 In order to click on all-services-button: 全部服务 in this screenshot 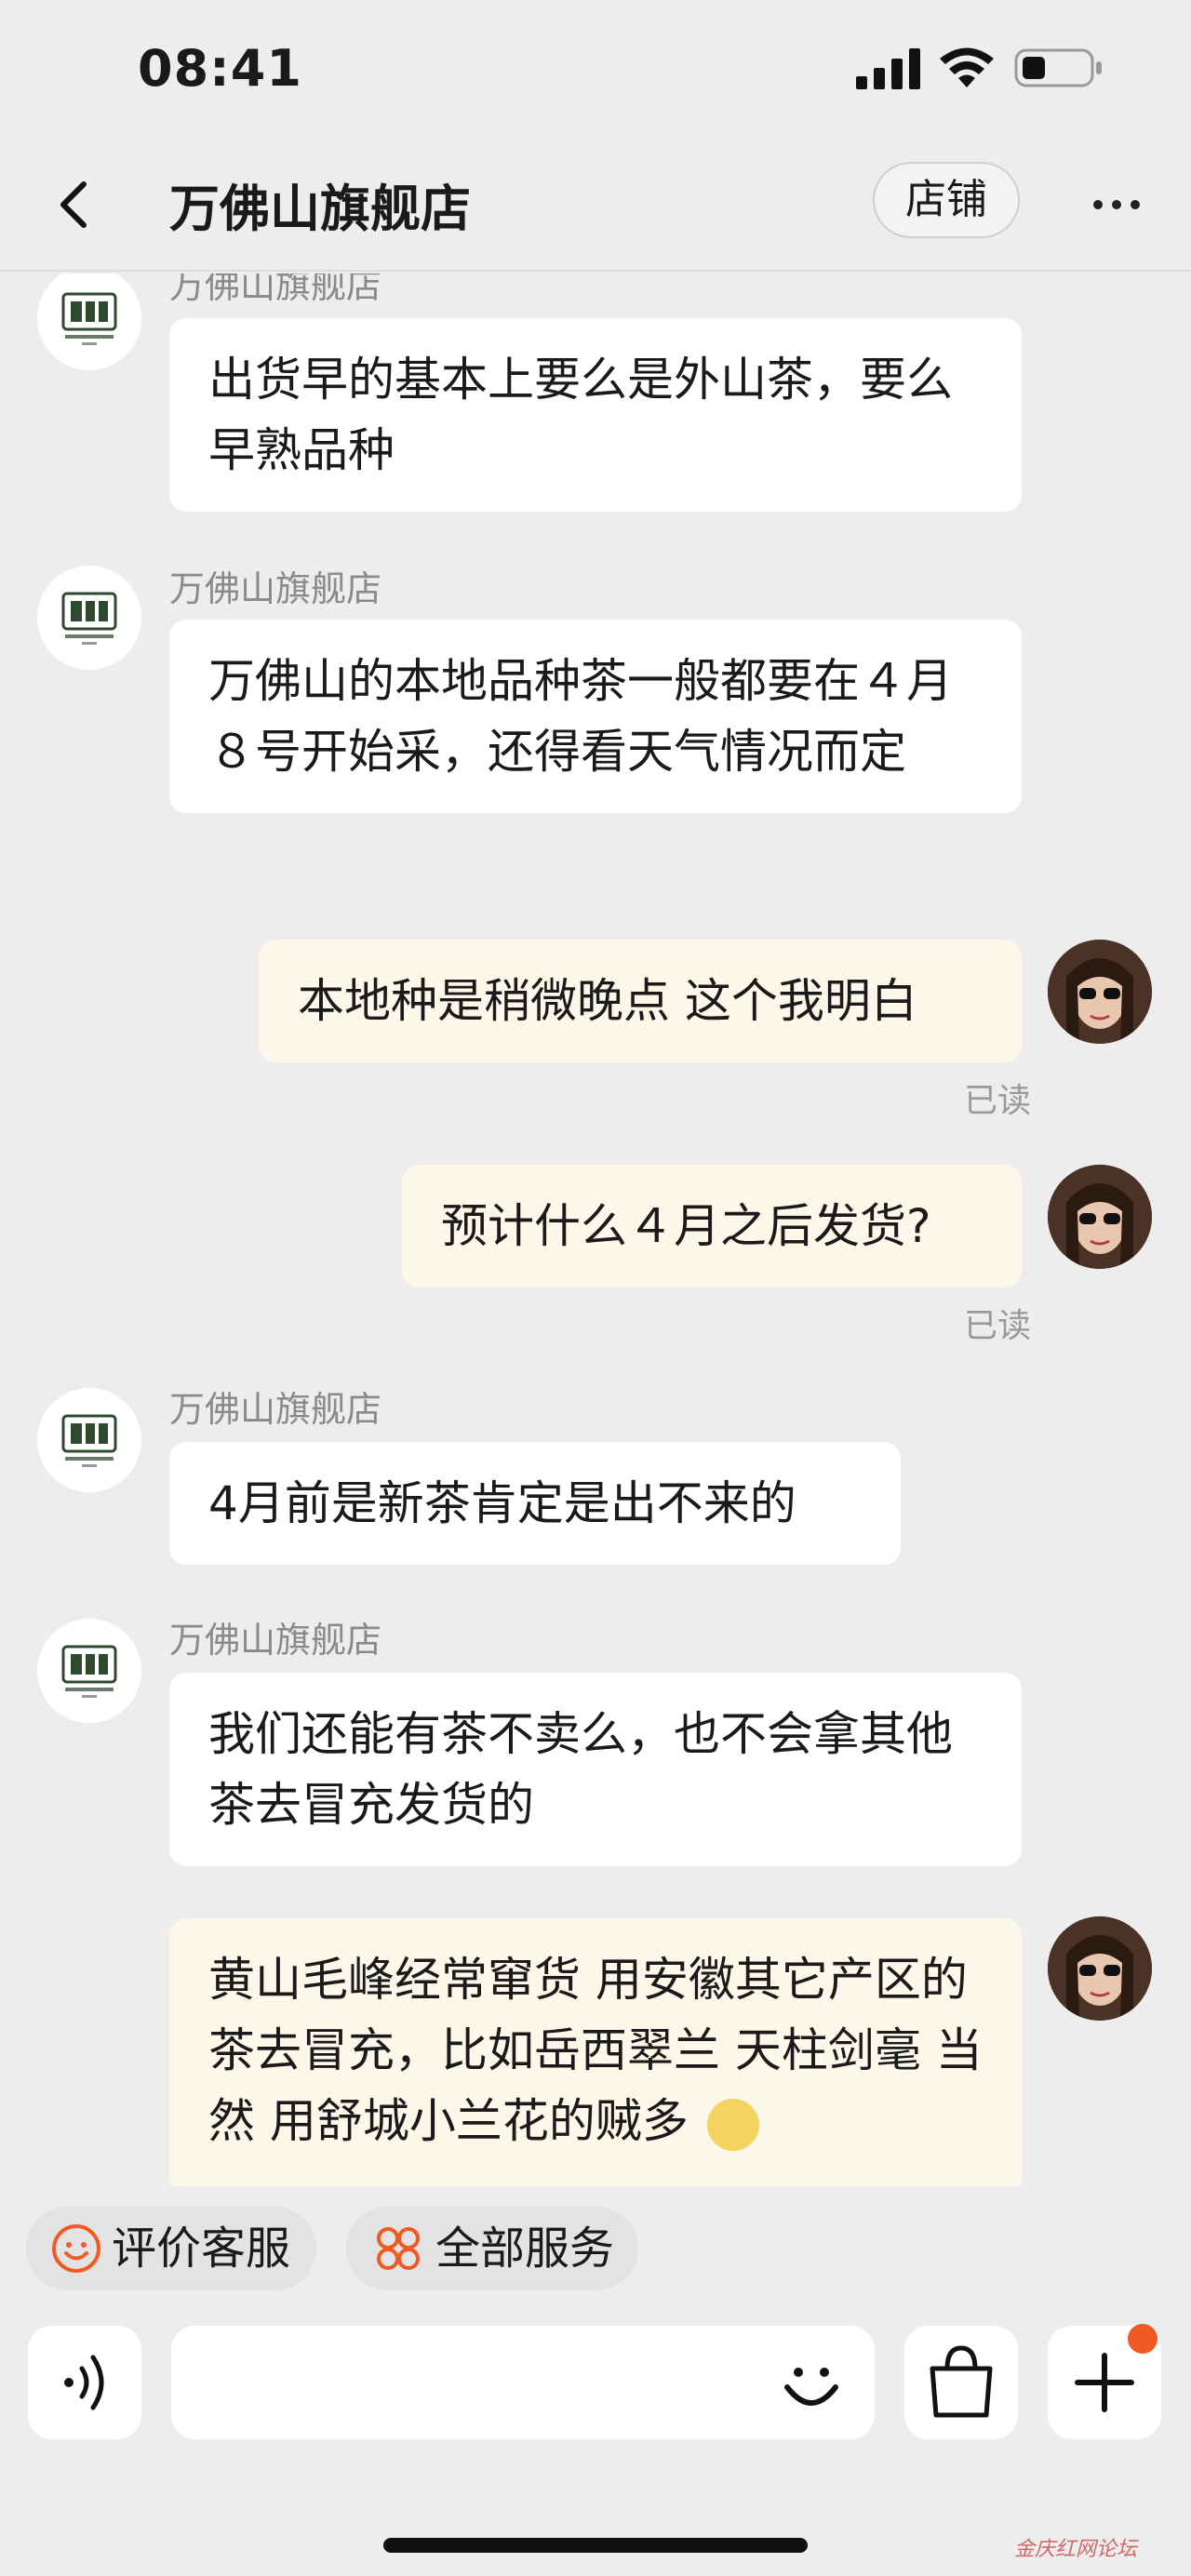, I will do `click(492, 2248)`.